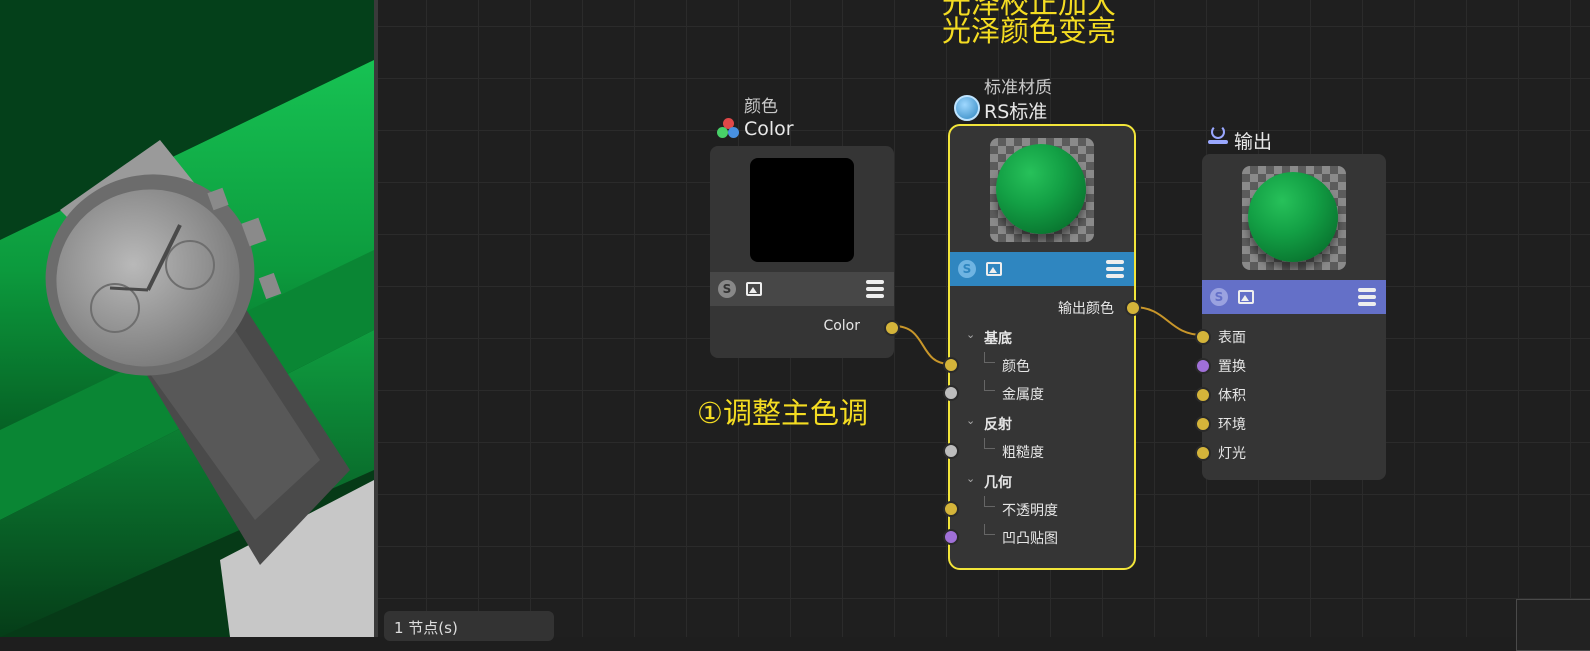 The width and height of the screenshot is (1590, 651). I want to click on input-port-metalness, so click(951, 393).